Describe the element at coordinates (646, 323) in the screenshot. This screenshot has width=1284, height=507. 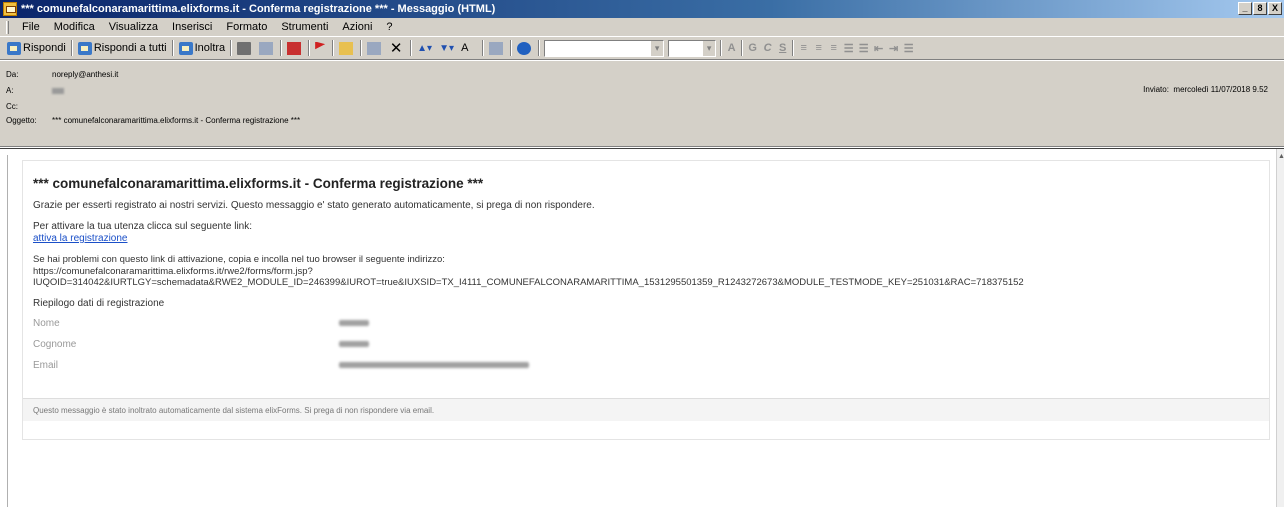
I see `data-row: Nome` at that location.